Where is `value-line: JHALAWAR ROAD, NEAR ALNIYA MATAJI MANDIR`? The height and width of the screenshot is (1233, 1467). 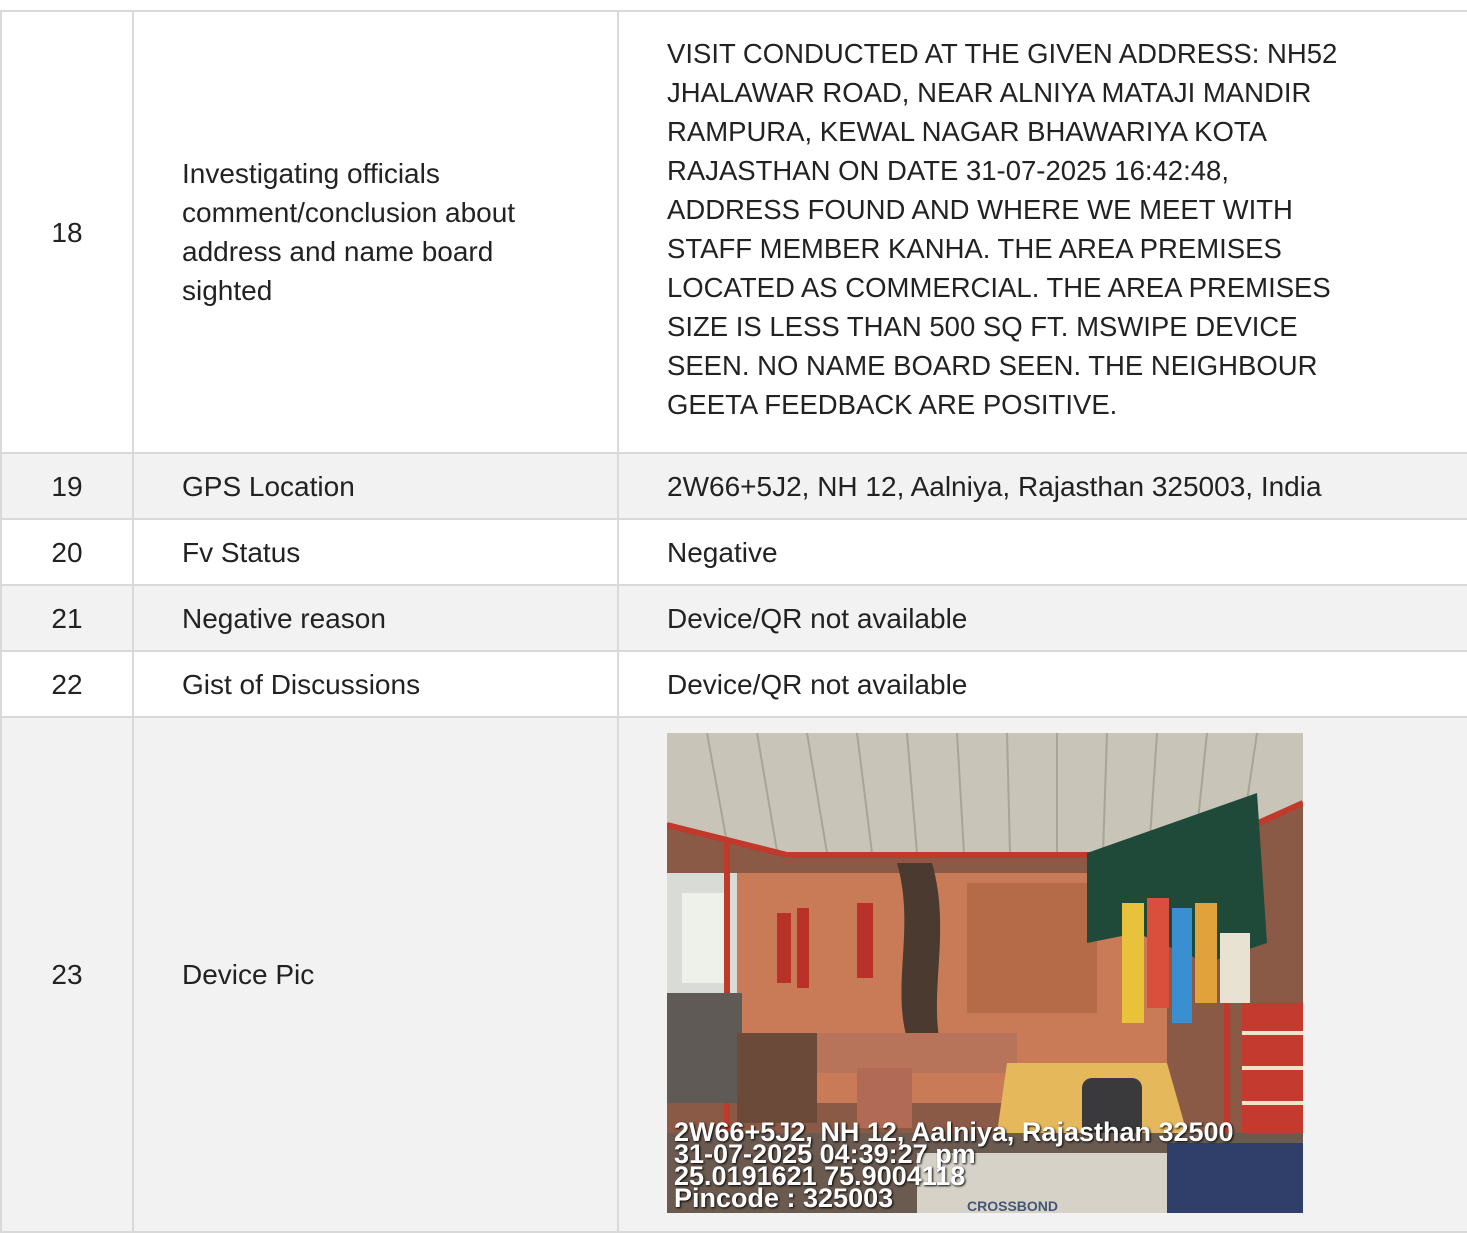
value-line: JHALAWAR ROAD, NEAR ALNIYA MATAJI MANDIR is located at coordinates (989, 92).